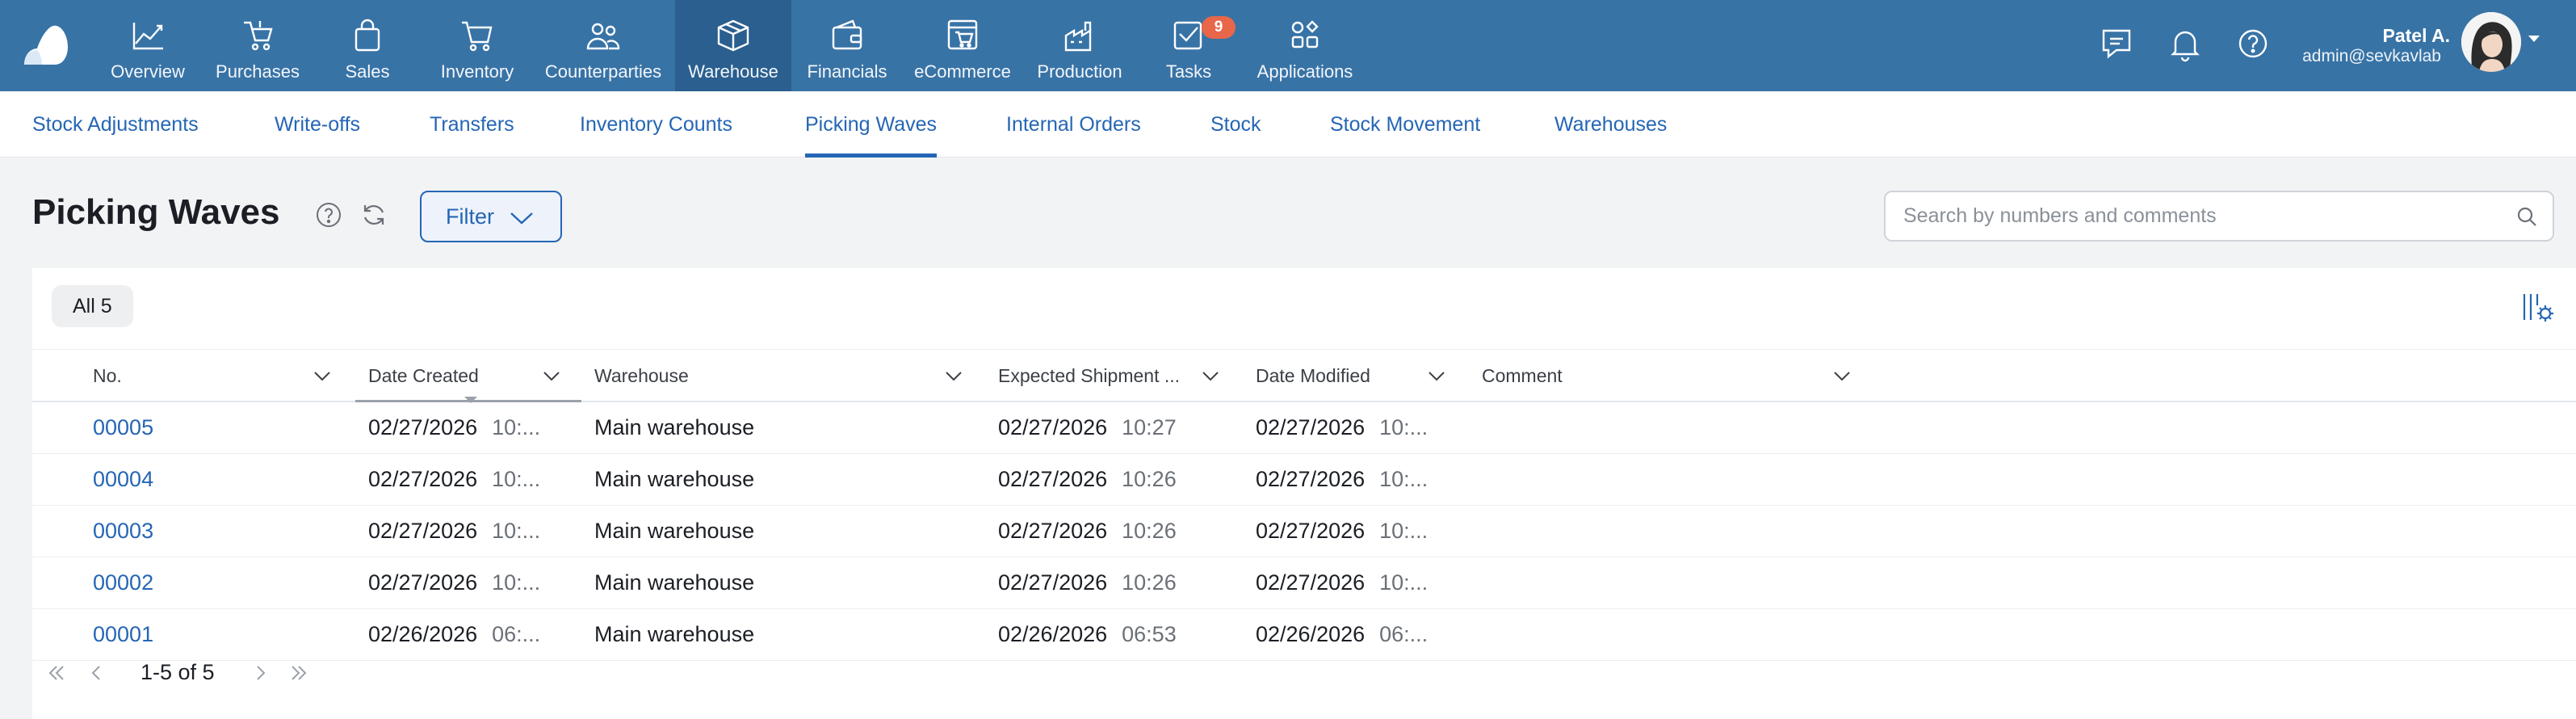  What do you see at coordinates (374, 215) in the screenshot?
I see `refresh-icon` at bounding box center [374, 215].